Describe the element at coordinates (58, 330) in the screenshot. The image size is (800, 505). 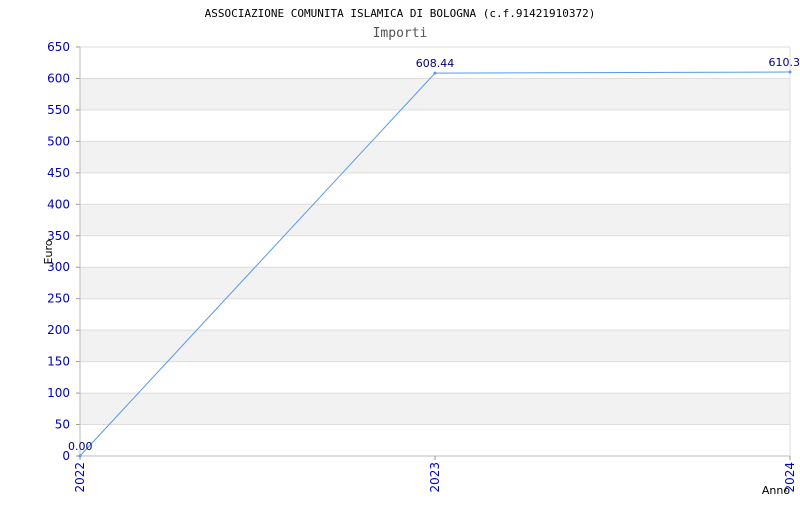
I see `y-tick-label: 200` at that location.